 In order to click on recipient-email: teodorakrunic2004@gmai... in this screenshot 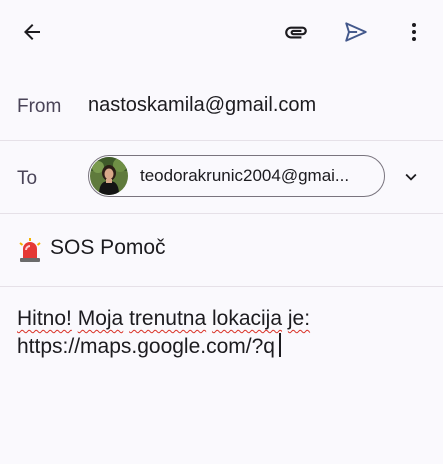, I will do `click(245, 175)`.